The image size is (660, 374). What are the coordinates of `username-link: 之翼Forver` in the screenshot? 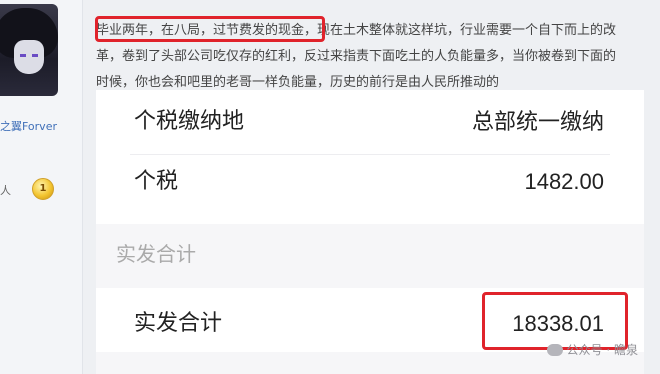 It's located at (28, 126).